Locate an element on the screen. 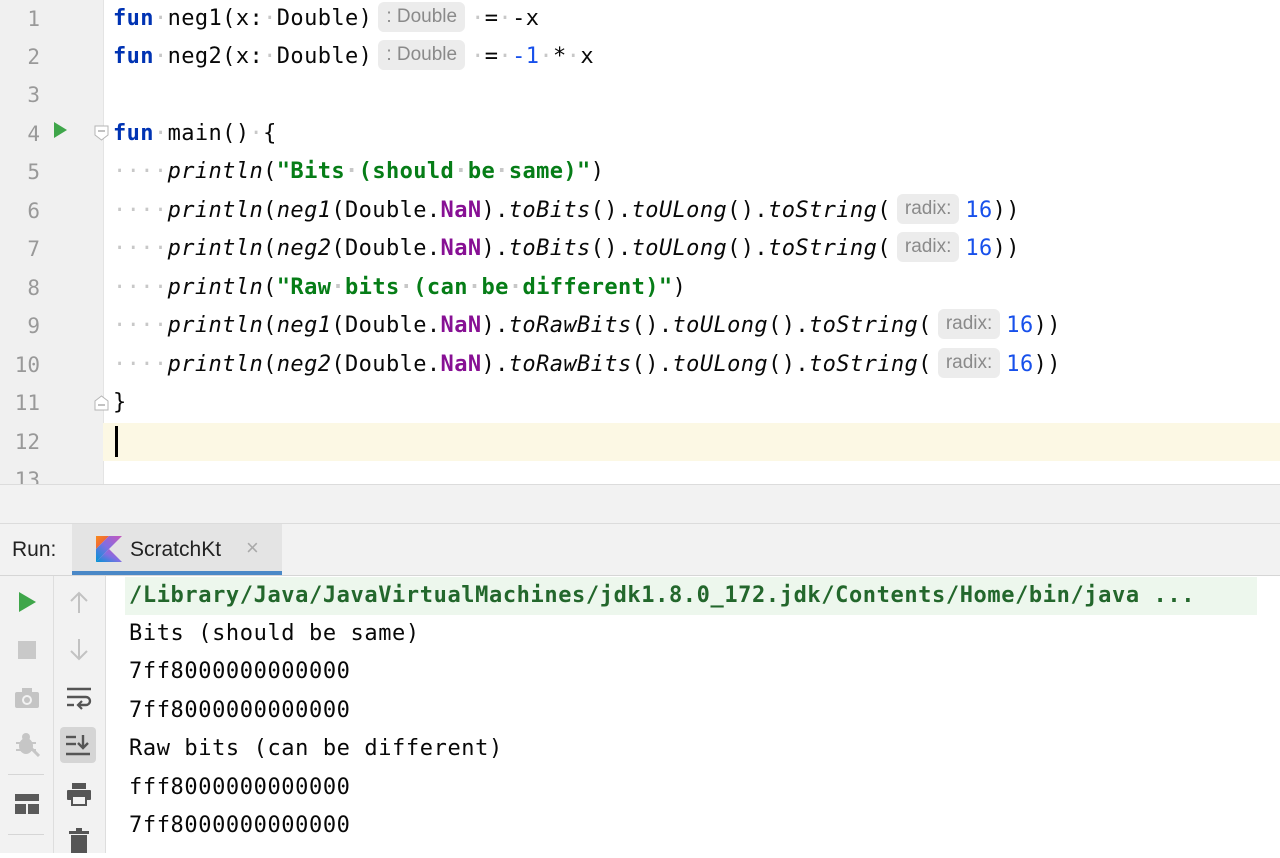  layout-icon is located at coordinates (27, 804).